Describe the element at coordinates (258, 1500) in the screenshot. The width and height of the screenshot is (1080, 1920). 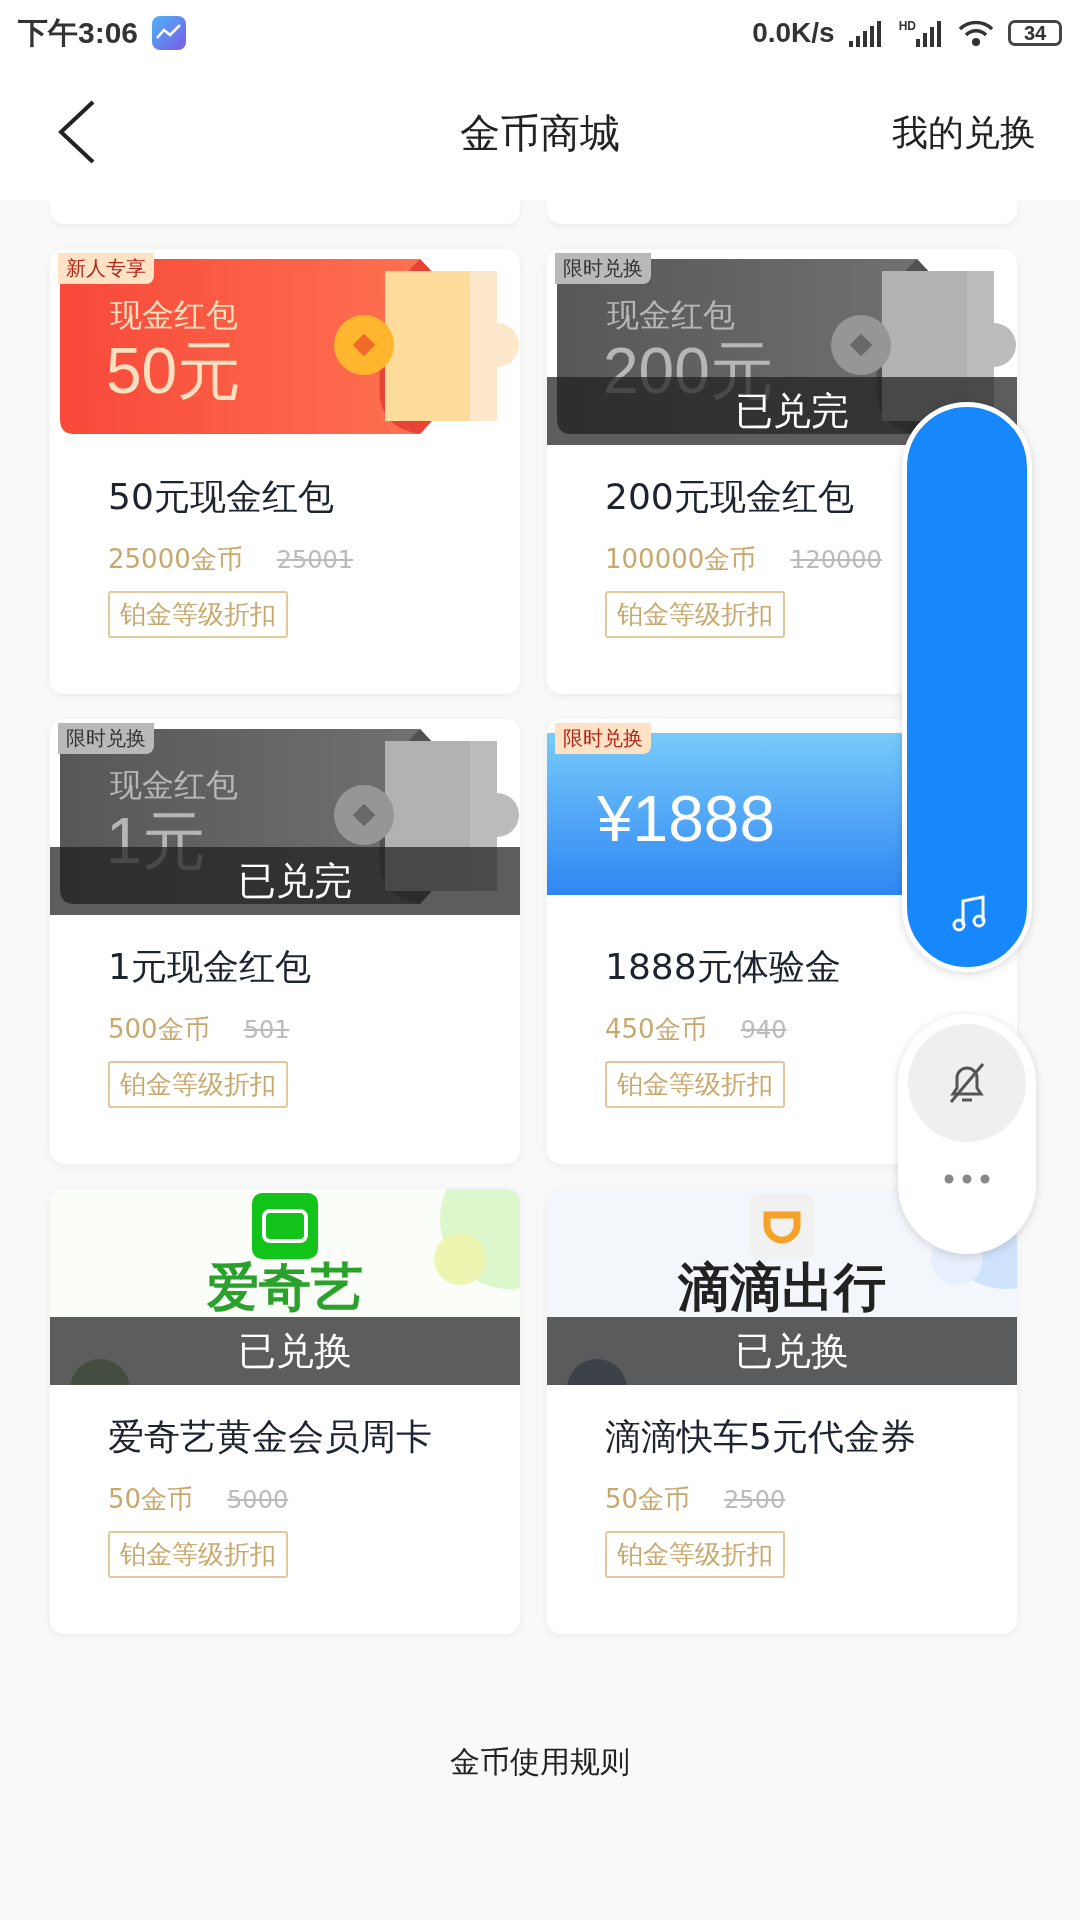
I see `original-price: 5000` at that location.